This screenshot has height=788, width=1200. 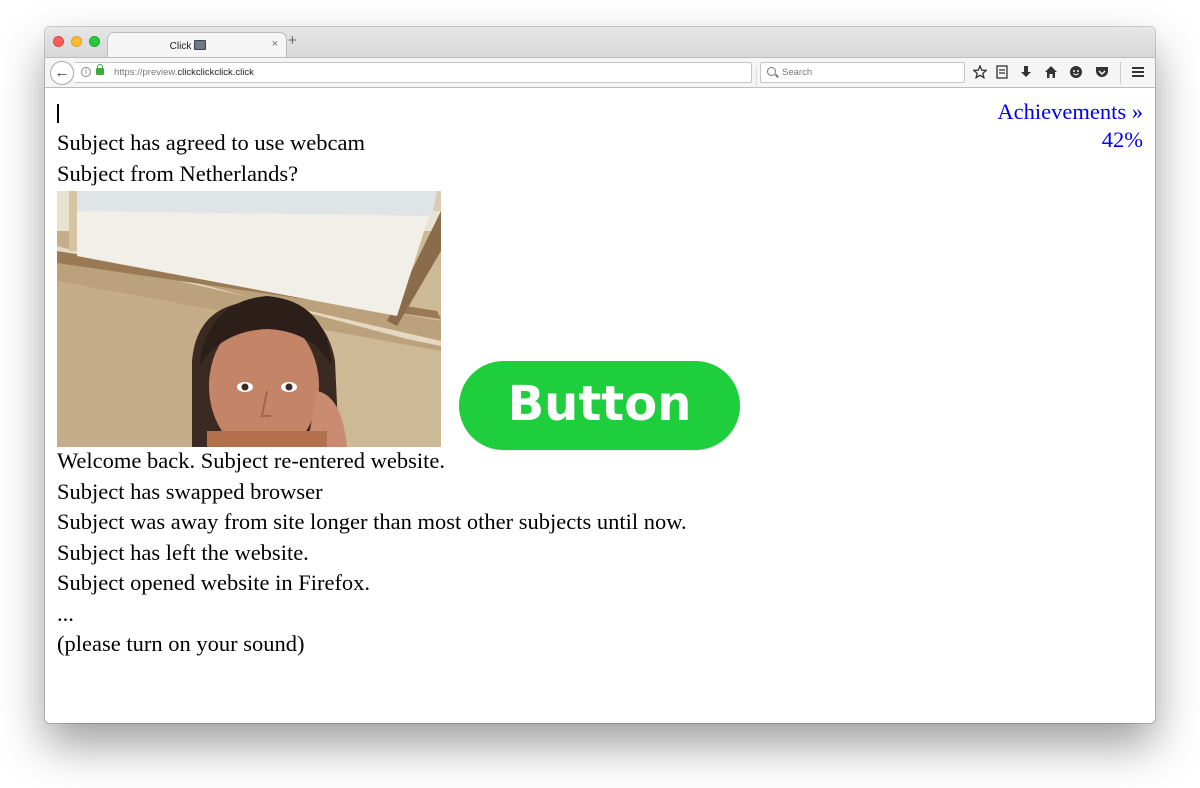 I want to click on maximize-window-button, so click(x=94, y=41).